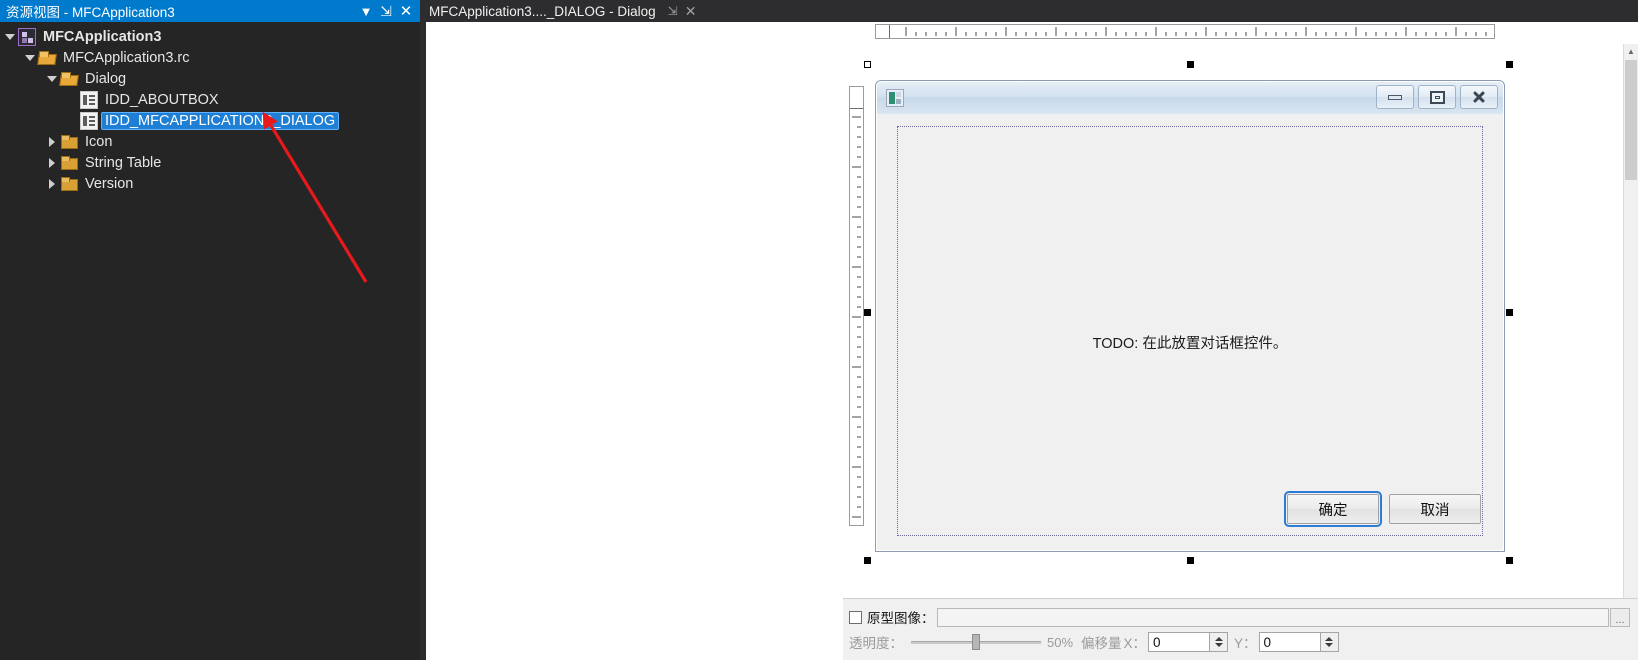 Image resolution: width=1638 pixels, height=660 pixels. I want to click on close-icon, so click(1479, 97).